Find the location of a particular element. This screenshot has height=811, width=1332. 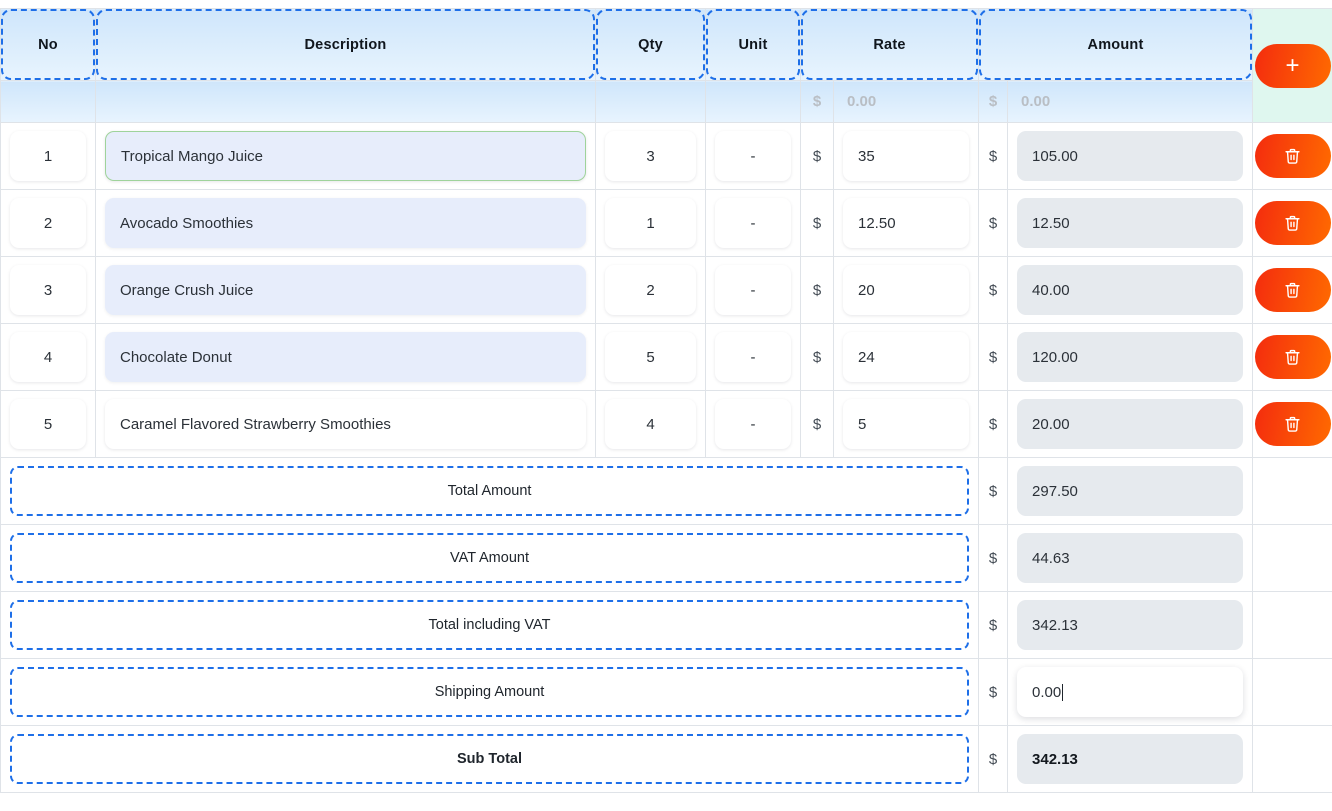

row-rate-cell: 12.50 is located at coordinates (906, 223).